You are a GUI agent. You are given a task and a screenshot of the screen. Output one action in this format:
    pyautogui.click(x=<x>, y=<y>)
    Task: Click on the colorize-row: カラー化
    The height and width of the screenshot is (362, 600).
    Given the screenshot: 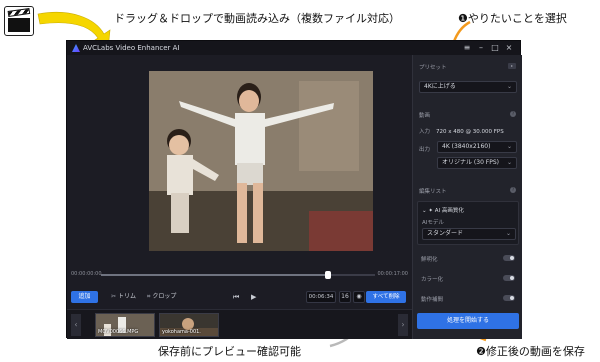 What is the action you would take?
    pyautogui.click(x=468, y=279)
    